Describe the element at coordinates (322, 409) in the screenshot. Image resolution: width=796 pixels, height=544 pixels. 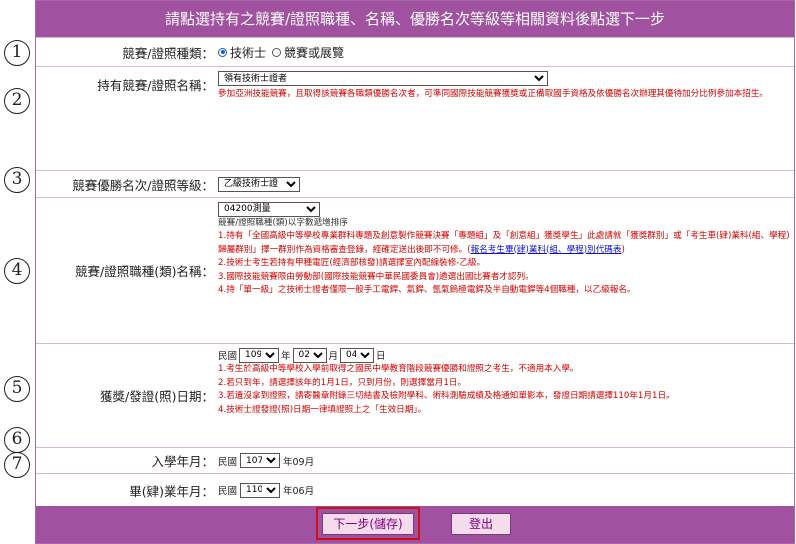
I see `date-note-4: 4.技術士證發證(照)日期一律填證照上之「生效日期」。` at that location.